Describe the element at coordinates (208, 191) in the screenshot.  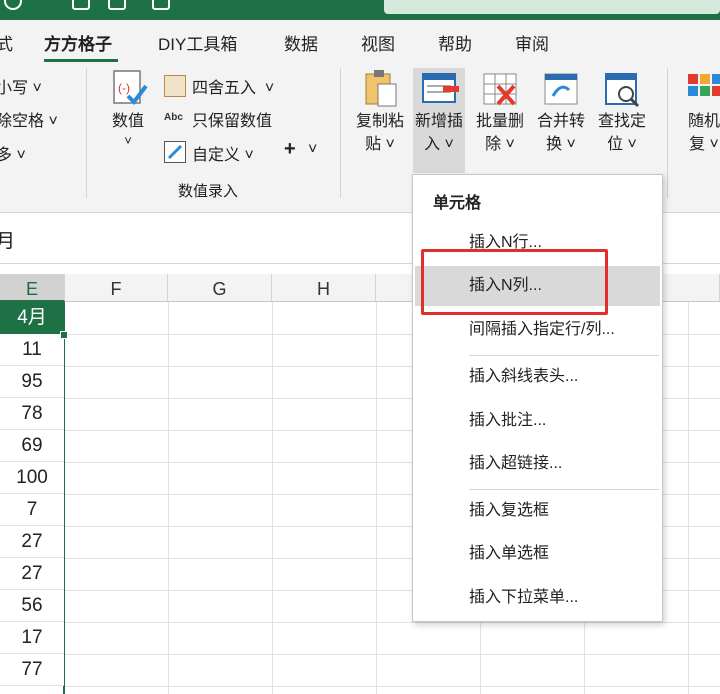
I see `group-label-numeric-input: 数值录入` at that location.